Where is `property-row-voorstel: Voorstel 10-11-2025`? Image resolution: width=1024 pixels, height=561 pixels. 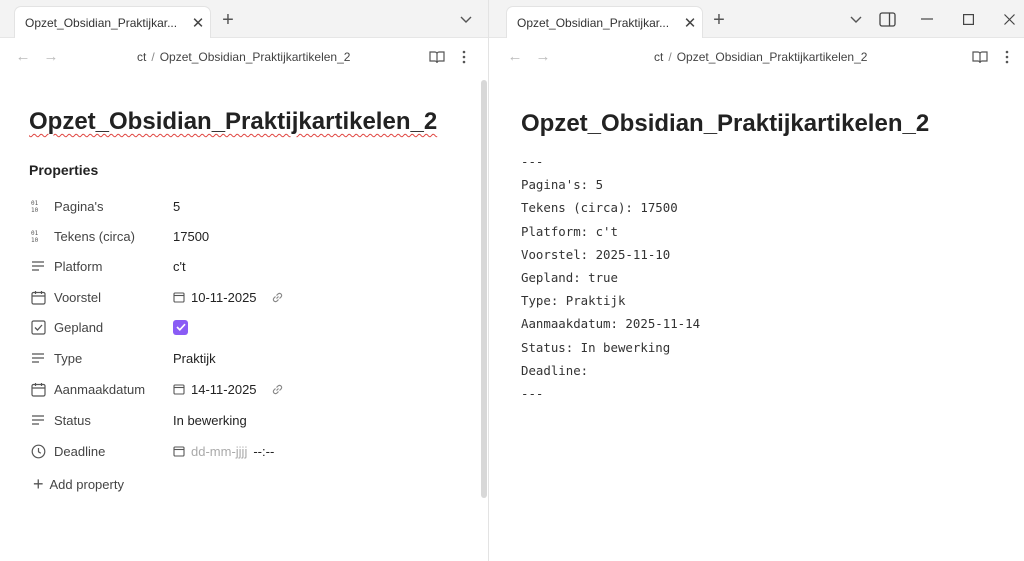
property-row-voorstel: Voorstel 10-11-2025 is located at coordinates (249, 297).